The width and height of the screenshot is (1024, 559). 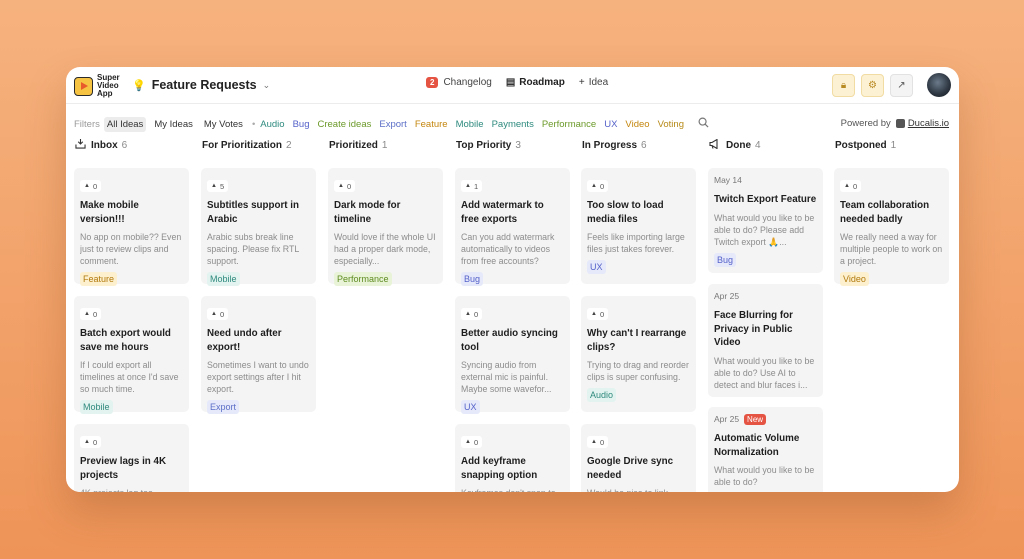 I want to click on filter-all-ideas: All Ideas, so click(x=125, y=124).